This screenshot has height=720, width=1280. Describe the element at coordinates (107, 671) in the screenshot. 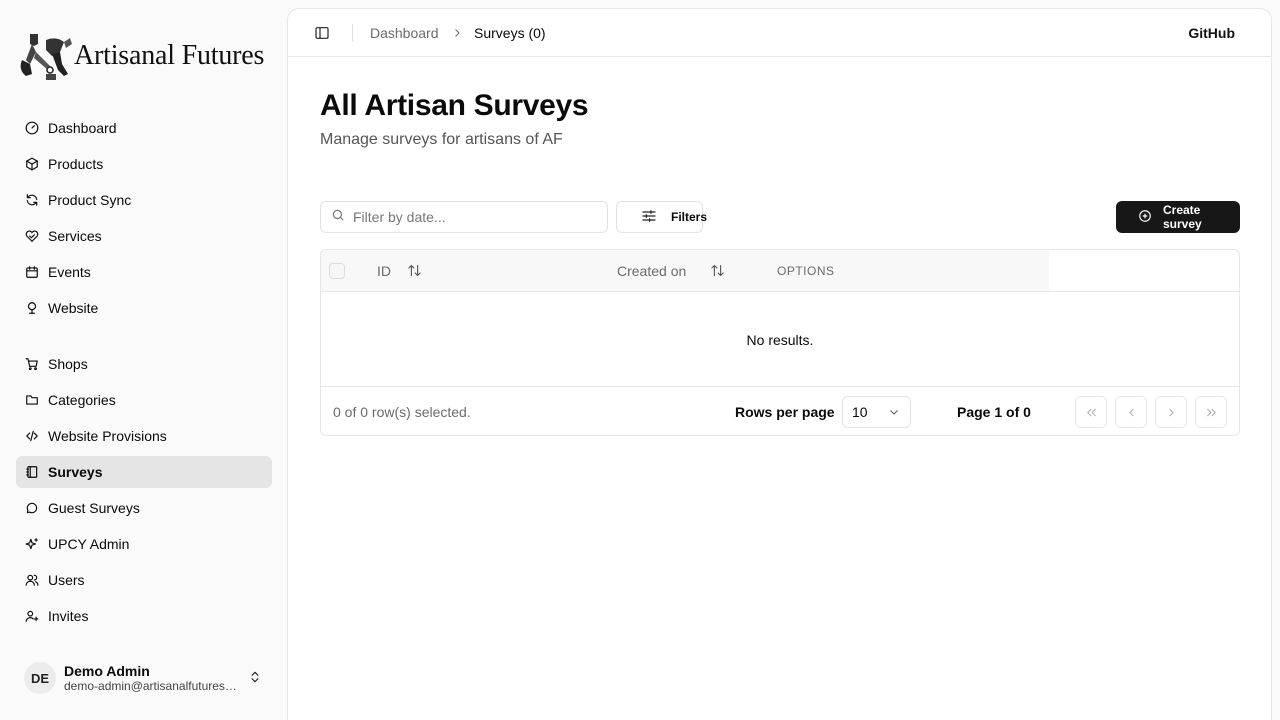

I see `user-name: Demo Admin` at that location.